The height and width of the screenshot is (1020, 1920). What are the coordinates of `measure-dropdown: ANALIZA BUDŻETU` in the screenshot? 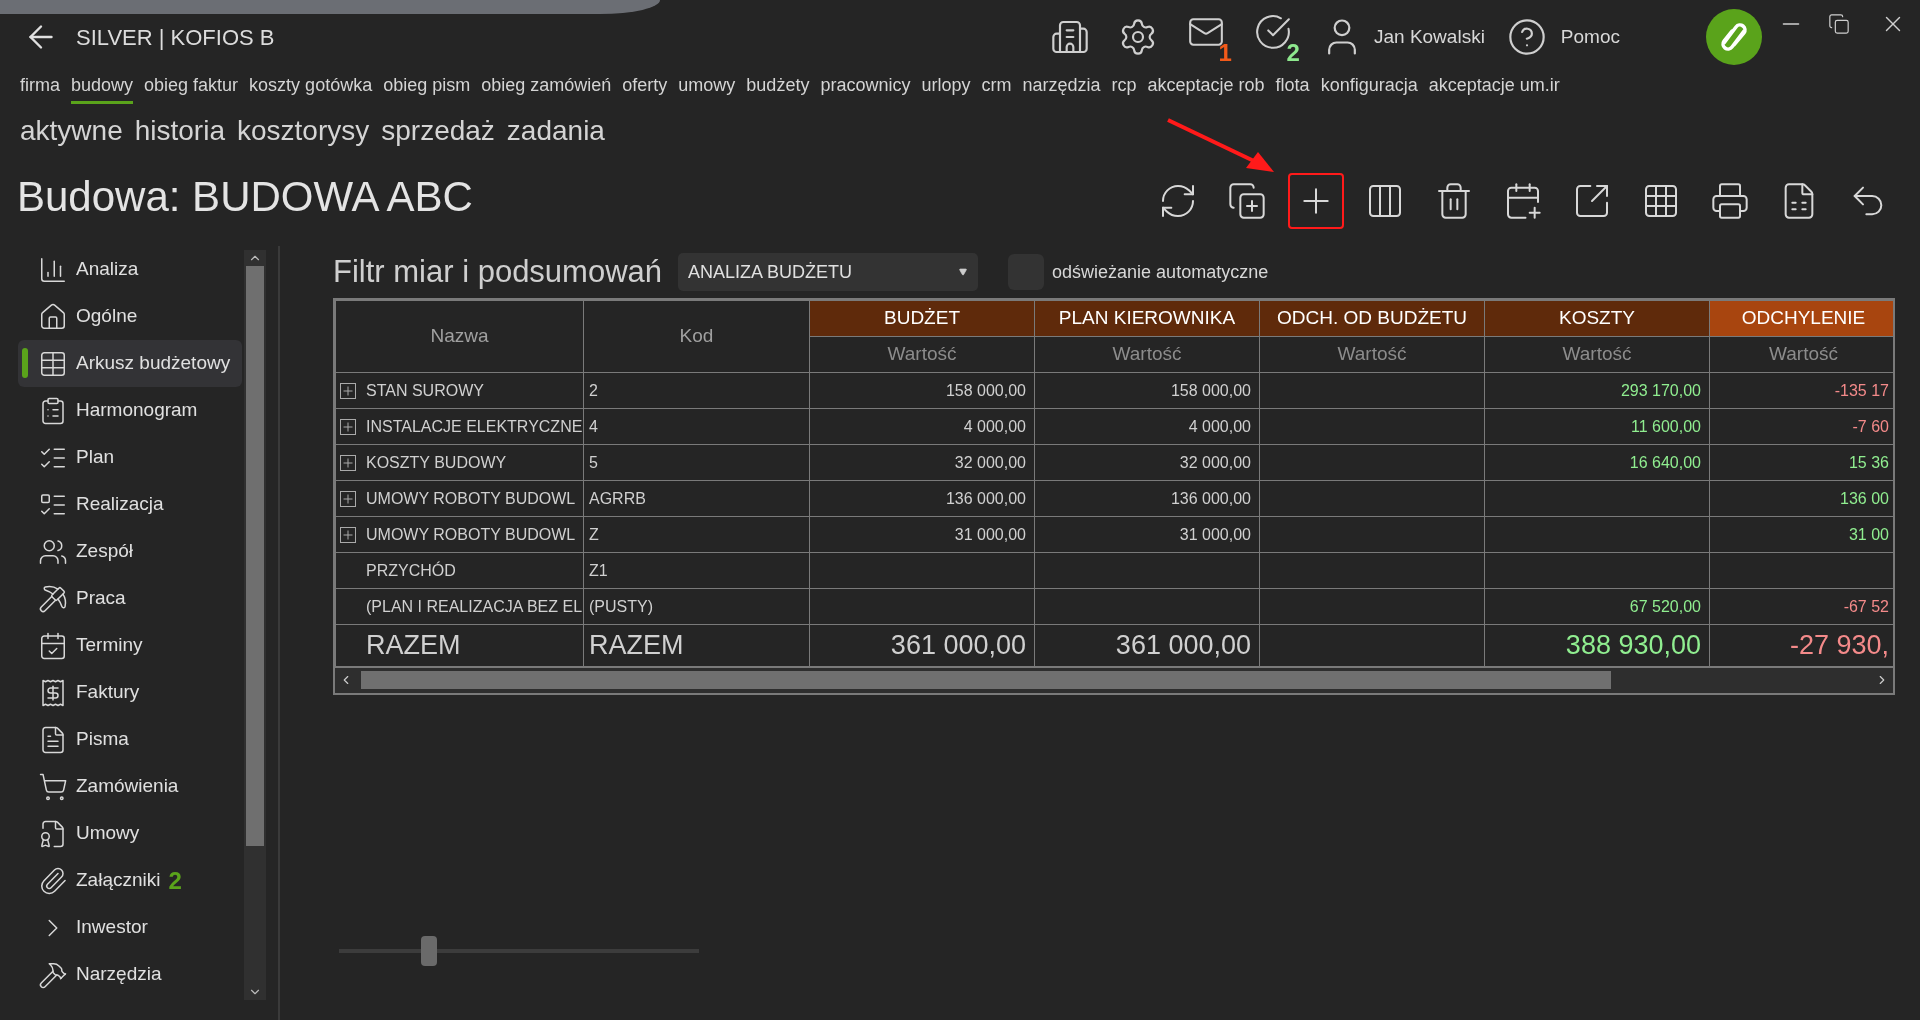 It's located at (828, 272).